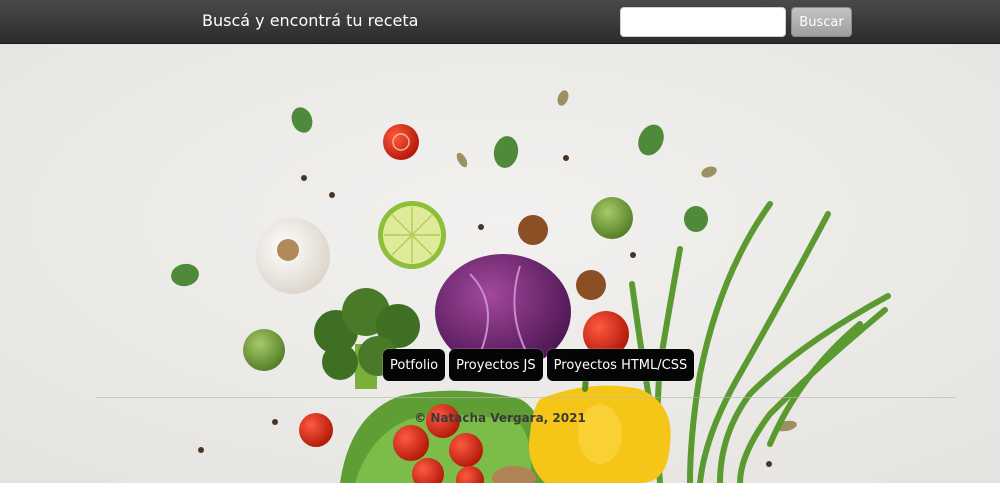 The height and width of the screenshot is (483, 1000). What do you see at coordinates (821, 22) in the screenshot?
I see `search-button: Buscar` at bounding box center [821, 22].